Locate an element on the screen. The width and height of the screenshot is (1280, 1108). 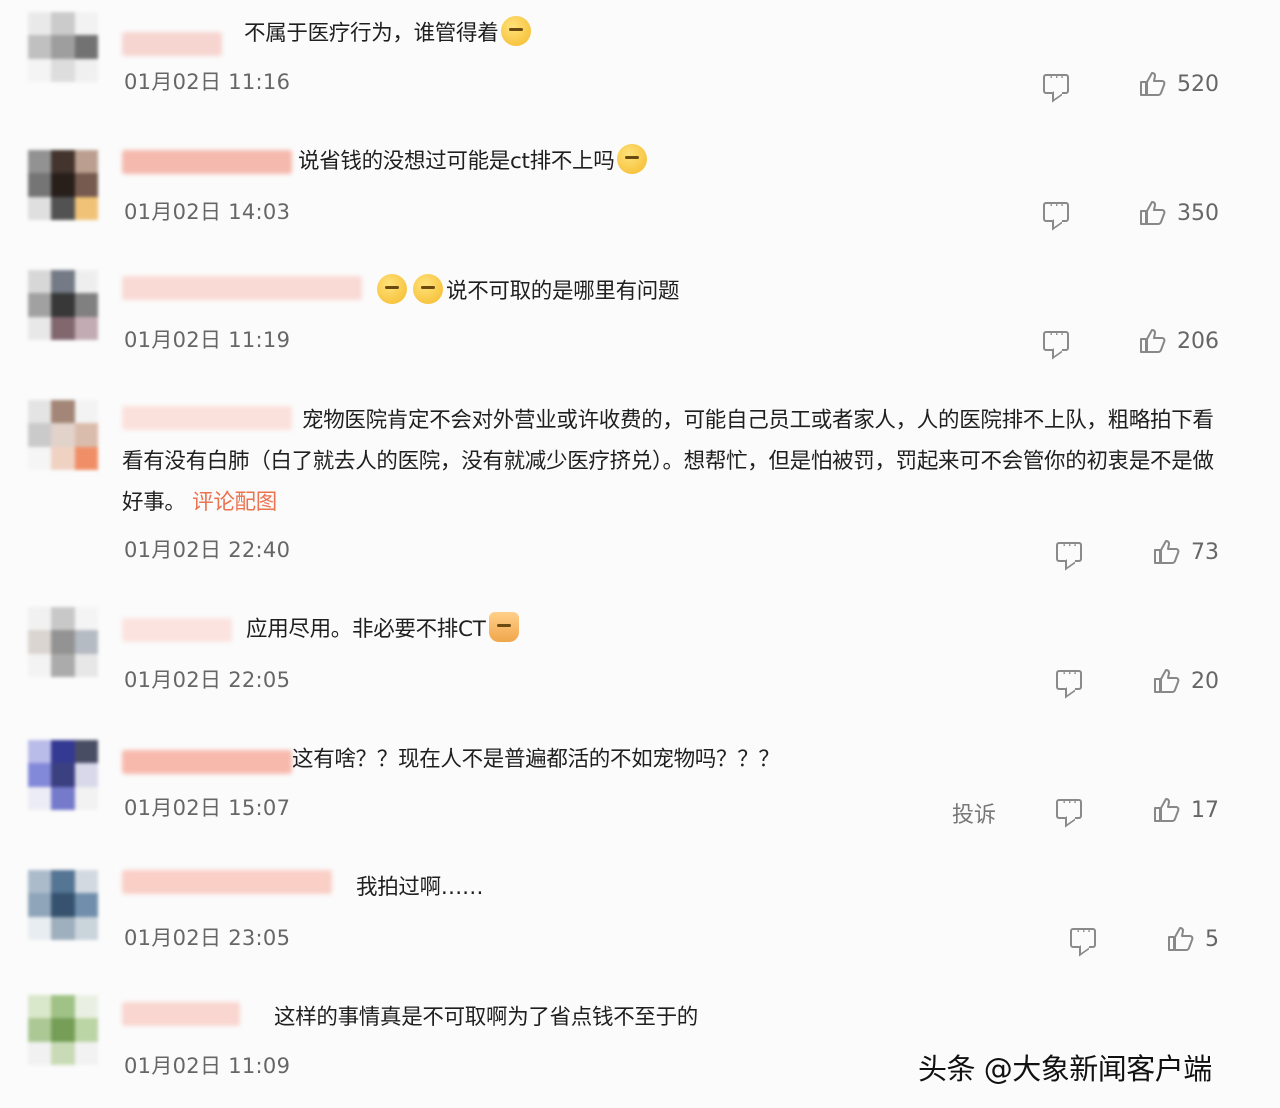
comment-time: 01月02日 15:07 is located at coordinates (207, 808).